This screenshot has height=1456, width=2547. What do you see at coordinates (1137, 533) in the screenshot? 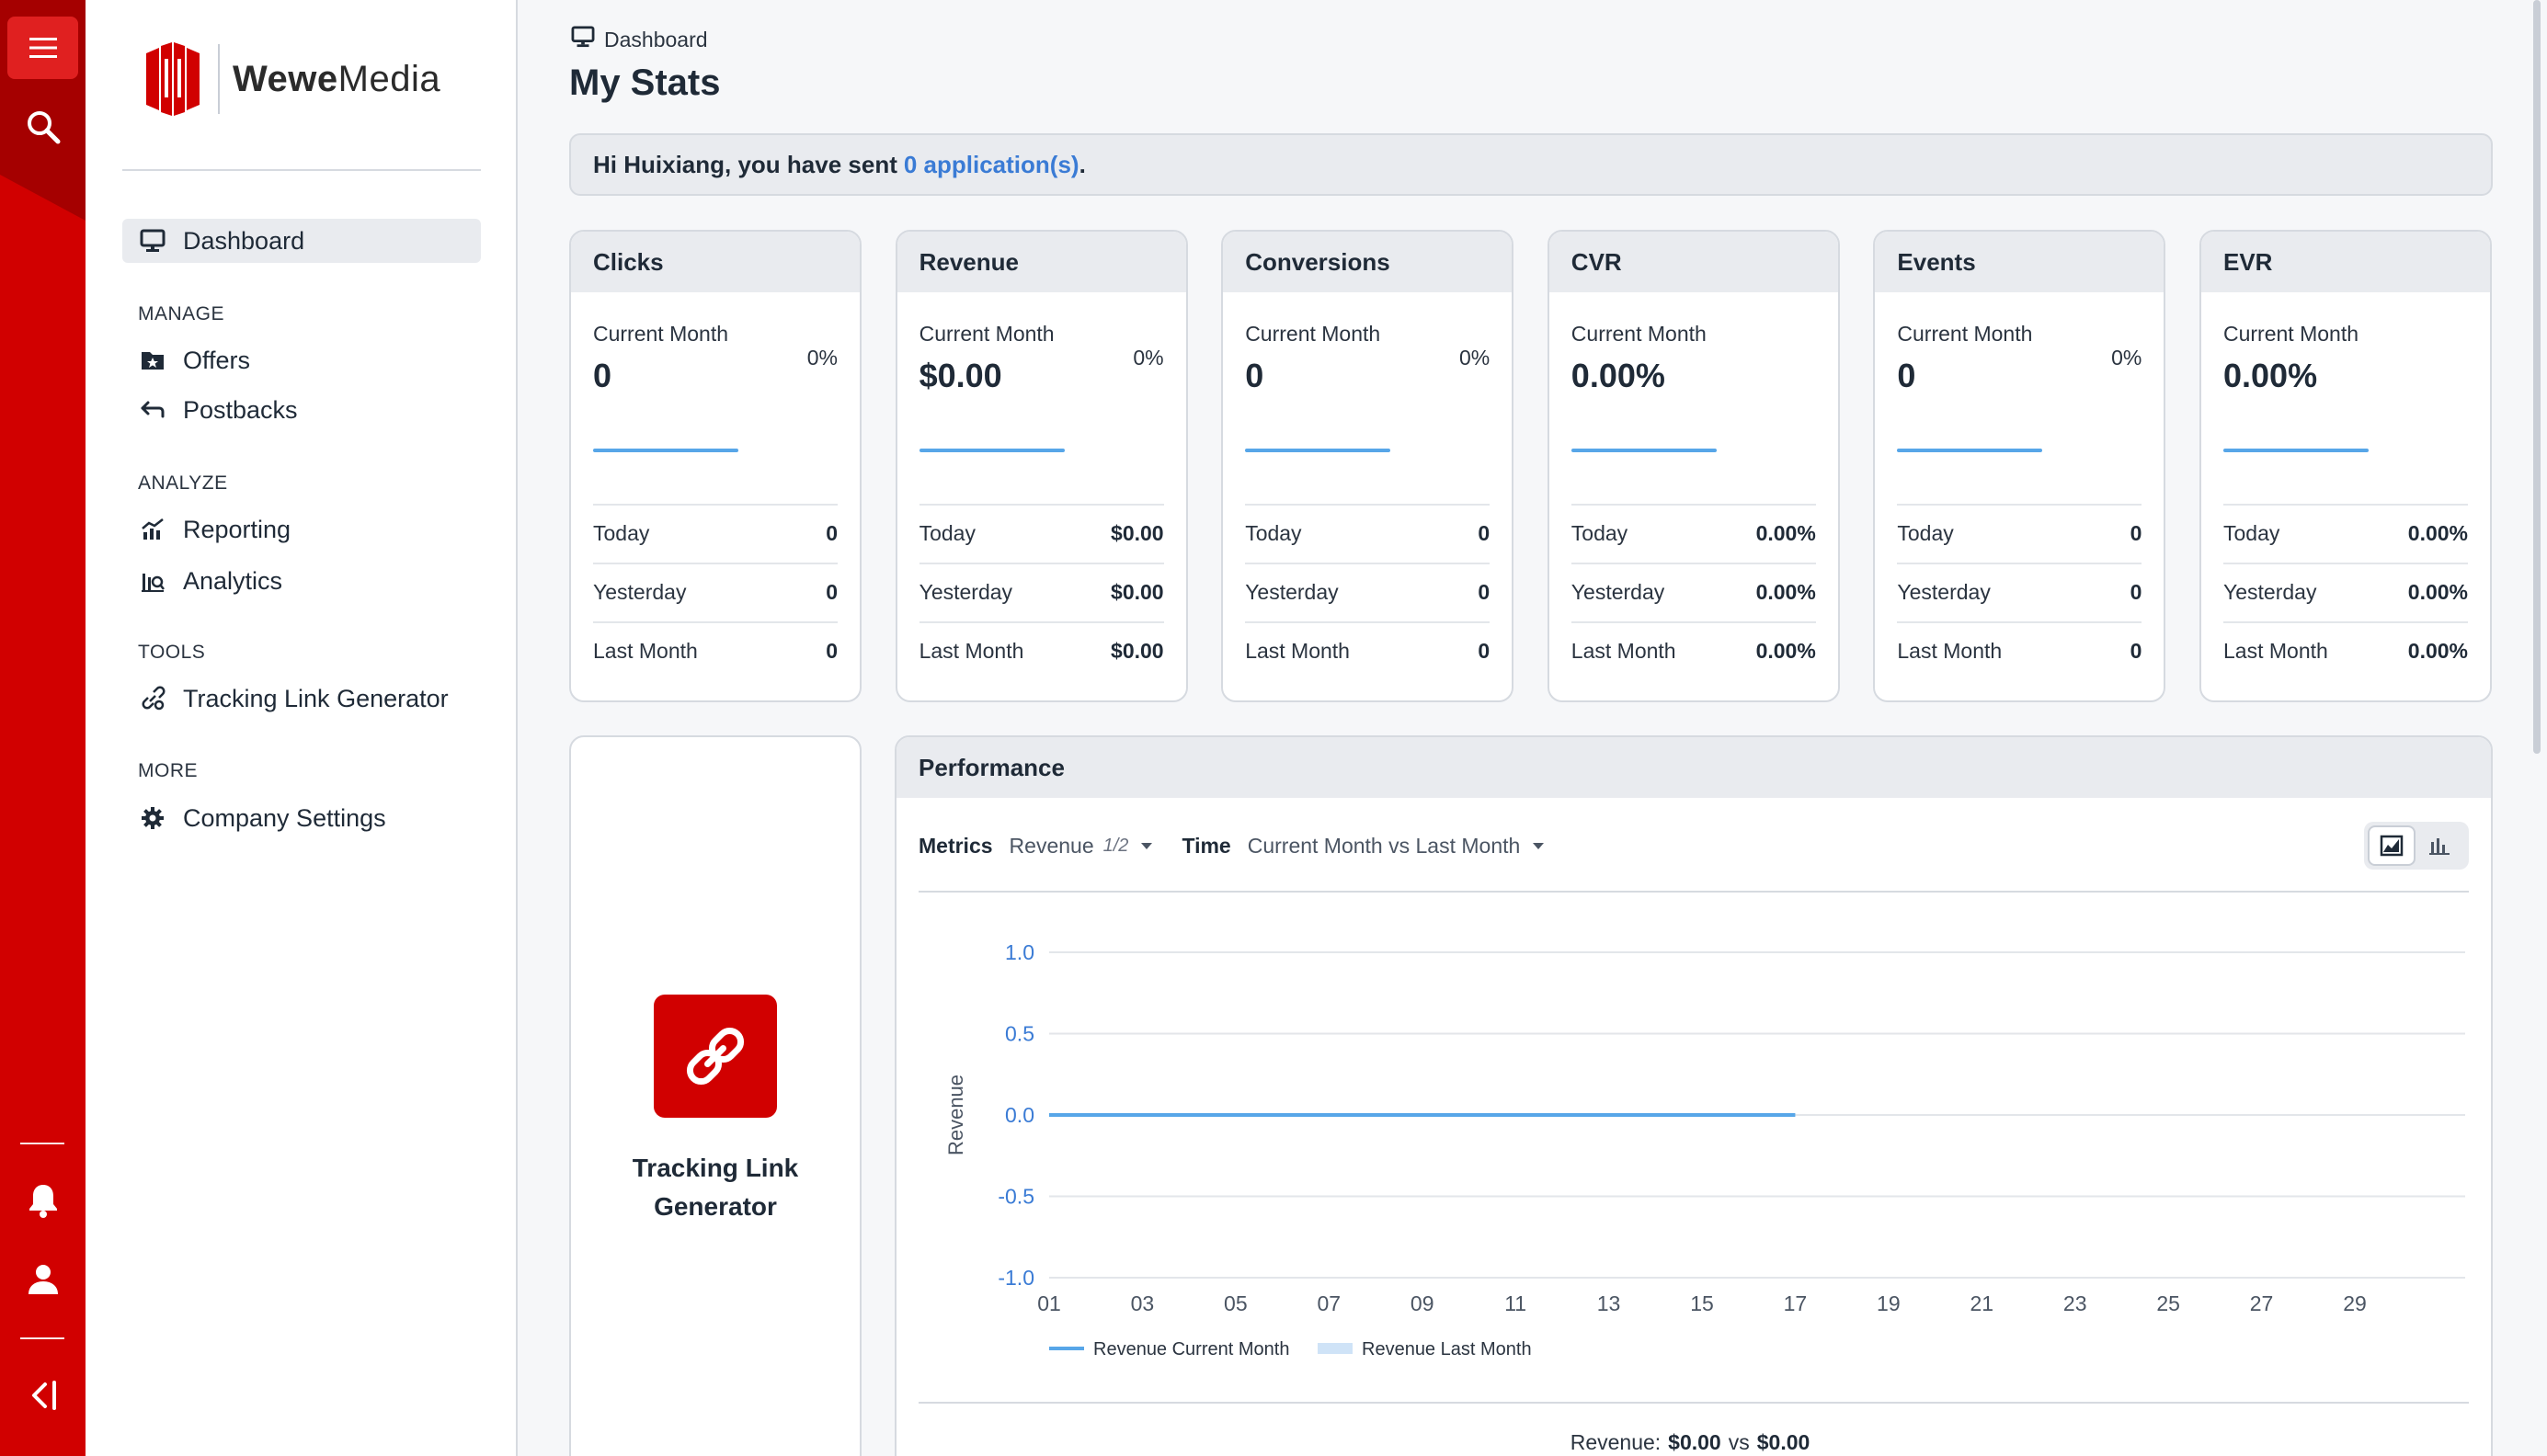
I see `today-value: $0.00` at bounding box center [1137, 533].